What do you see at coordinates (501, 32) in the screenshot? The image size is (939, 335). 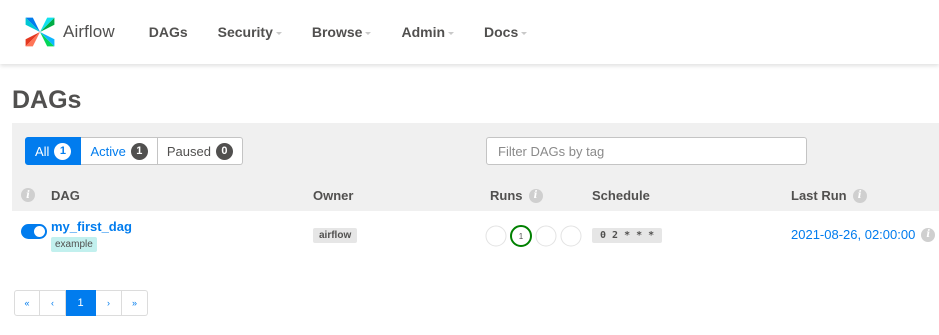 I see `nav-item-label: Docs` at bounding box center [501, 32].